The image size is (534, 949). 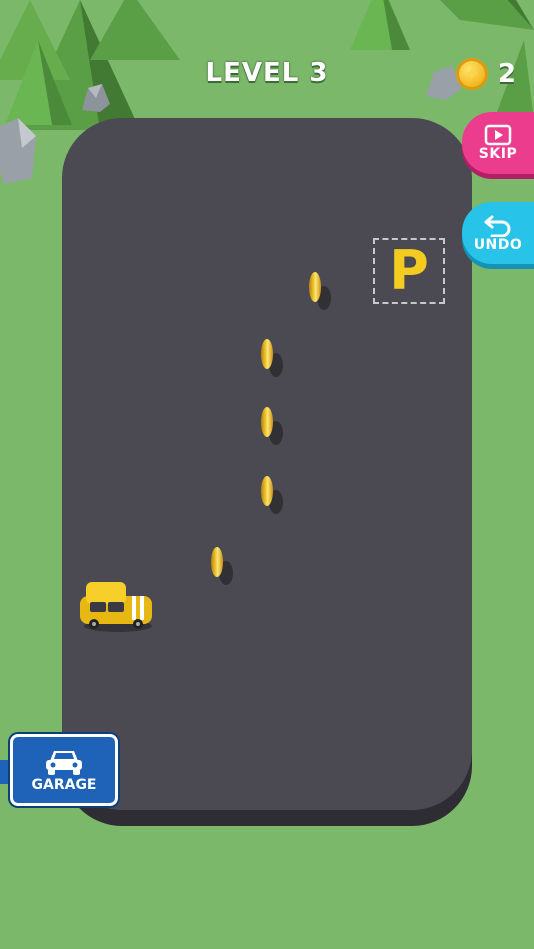 What do you see at coordinates (267, 73) in the screenshot?
I see `level-label: LEVEL 3` at bounding box center [267, 73].